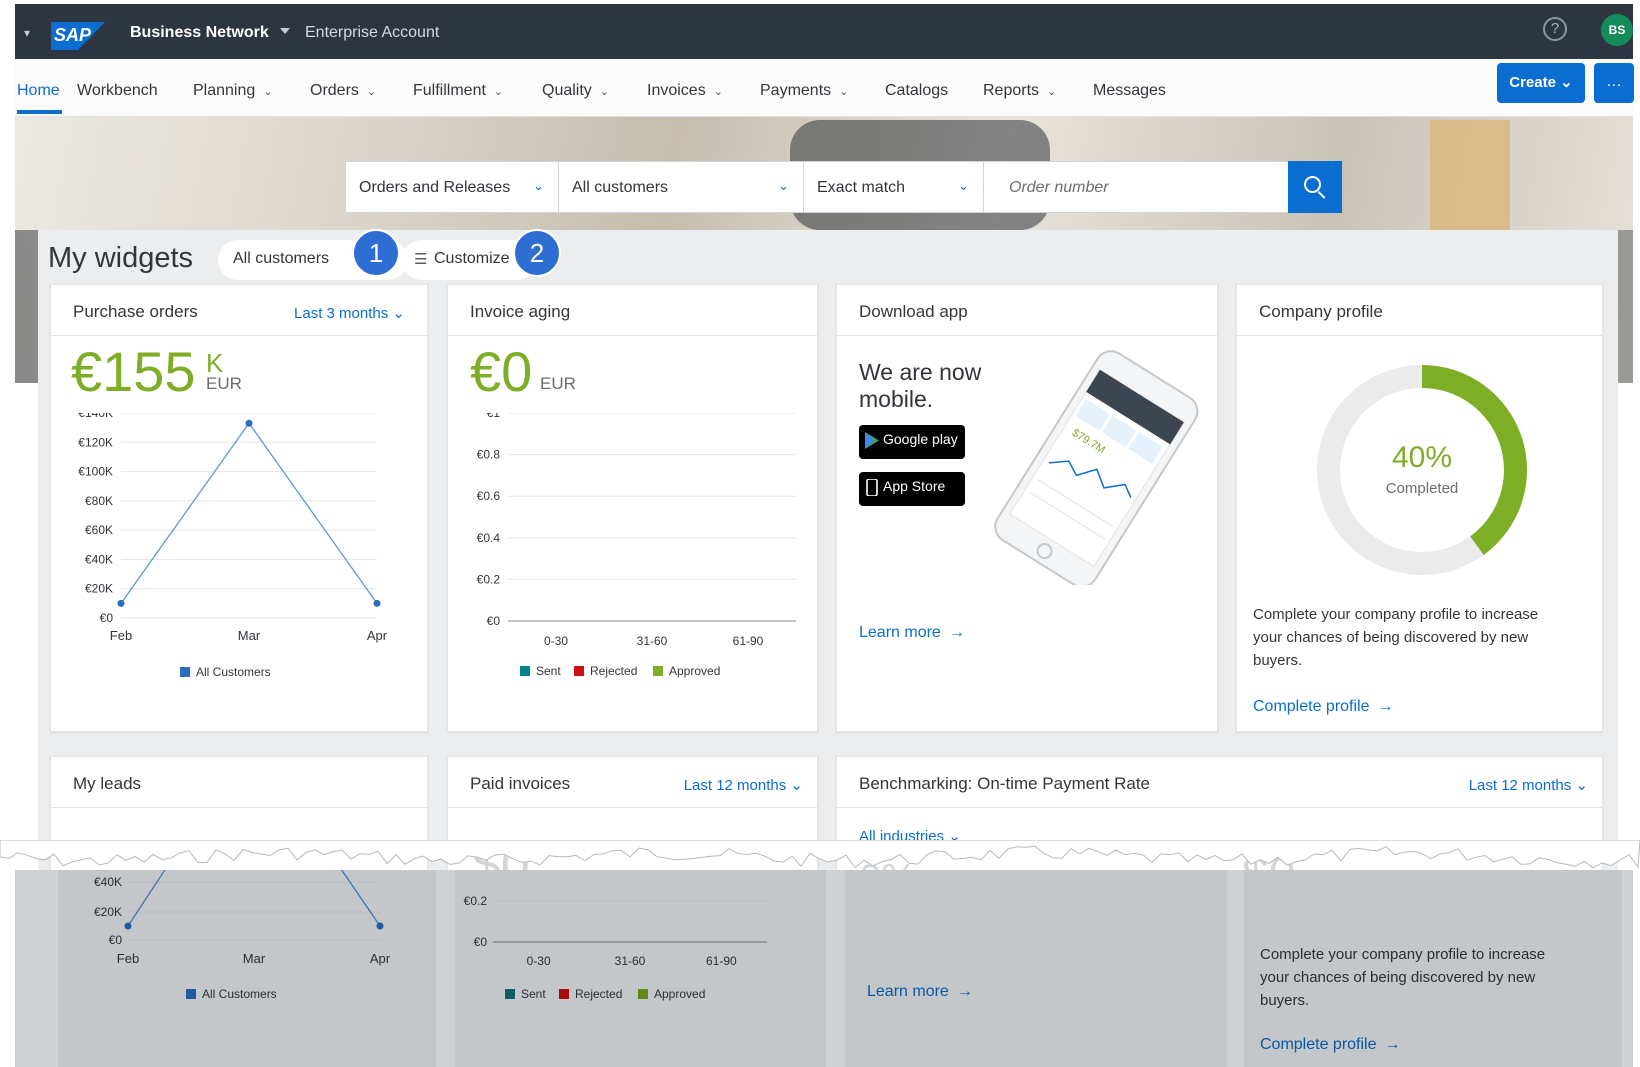 The height and width of the screenshot is (1067, 1640). I want to click on nav-invoices-label: Invoices, so click(676, 90).